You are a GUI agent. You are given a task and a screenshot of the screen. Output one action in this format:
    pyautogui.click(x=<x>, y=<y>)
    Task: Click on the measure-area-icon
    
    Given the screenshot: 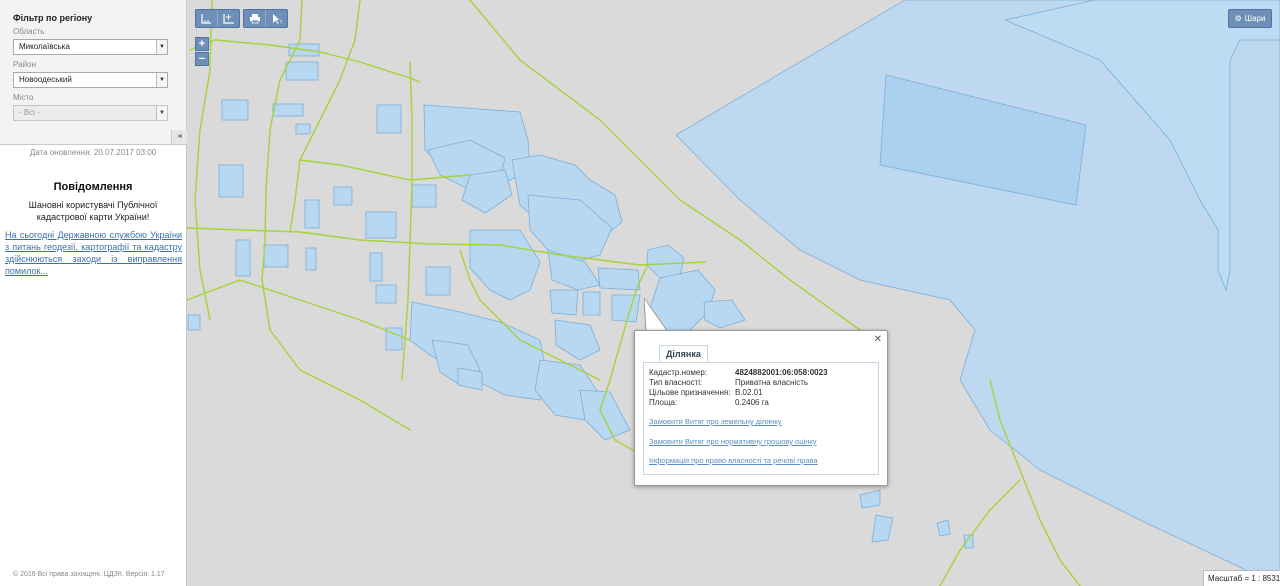 What is the action you would take?
    pyautogui.click(x=228, y=18)
    